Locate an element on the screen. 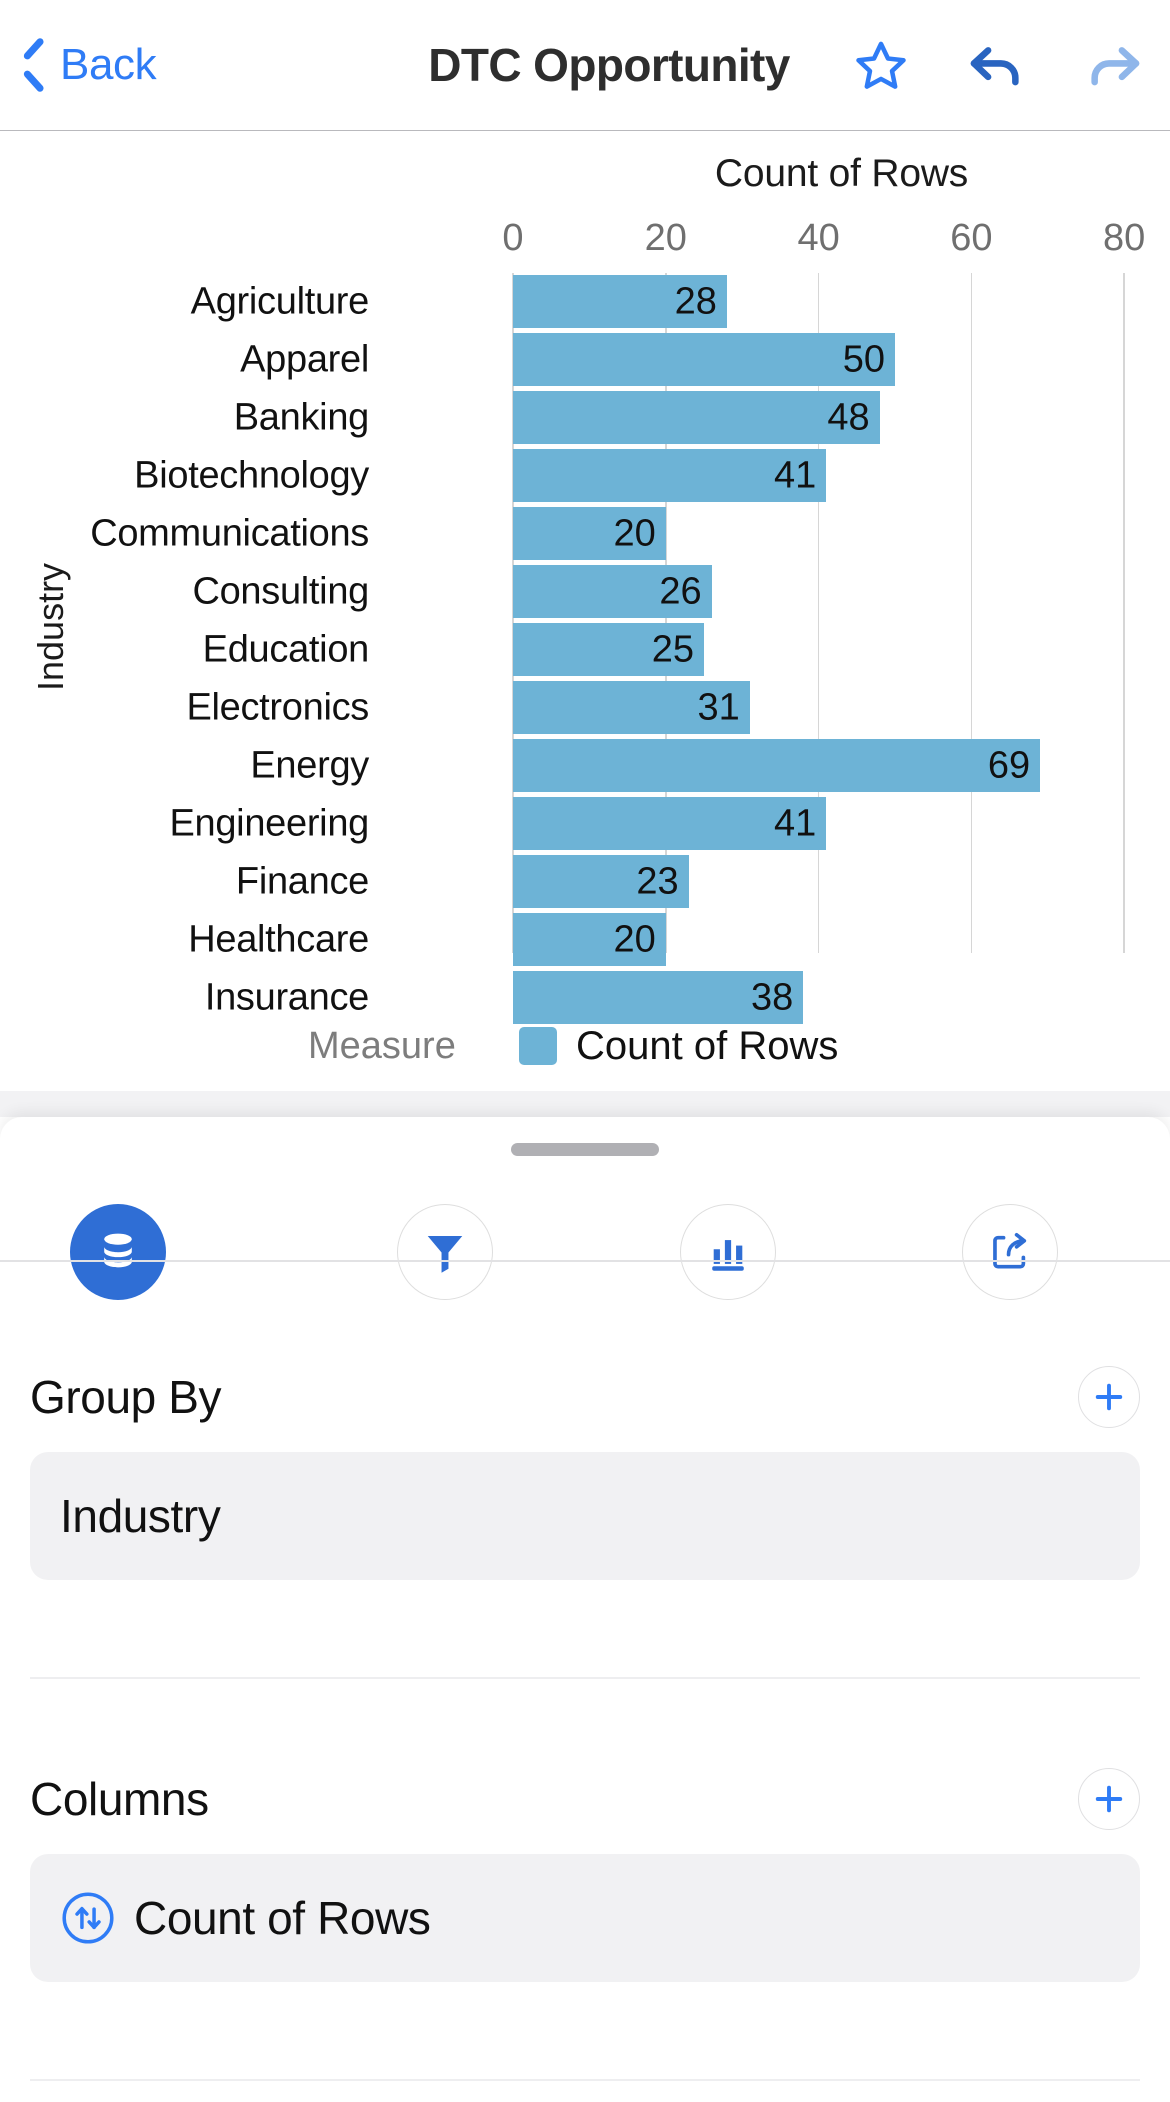 The width and height of the screenshot is (1170, 2102). chart-legend: Measure Count of Rows is located at coordinates (585, 1046).